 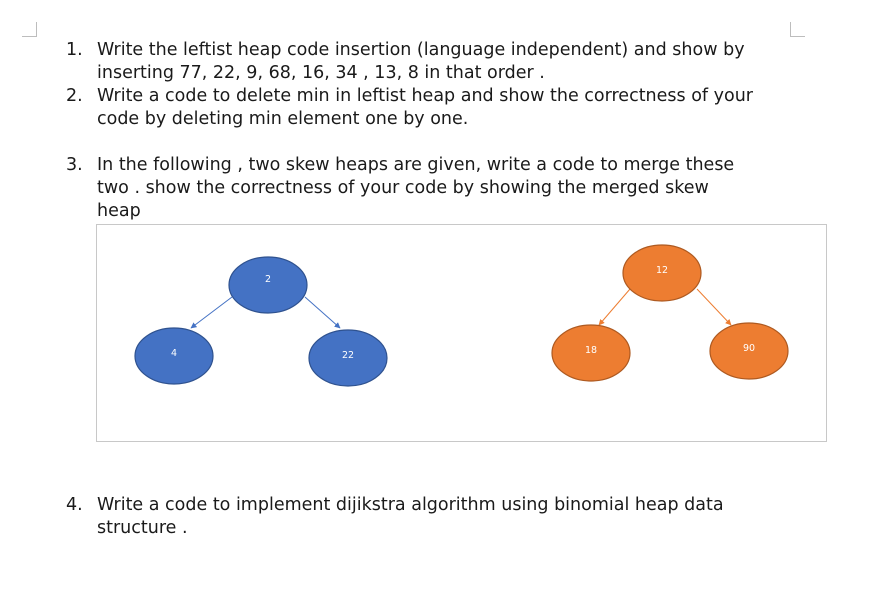 I want to click on orange-right-label: 90, so click(x=749, y=348).